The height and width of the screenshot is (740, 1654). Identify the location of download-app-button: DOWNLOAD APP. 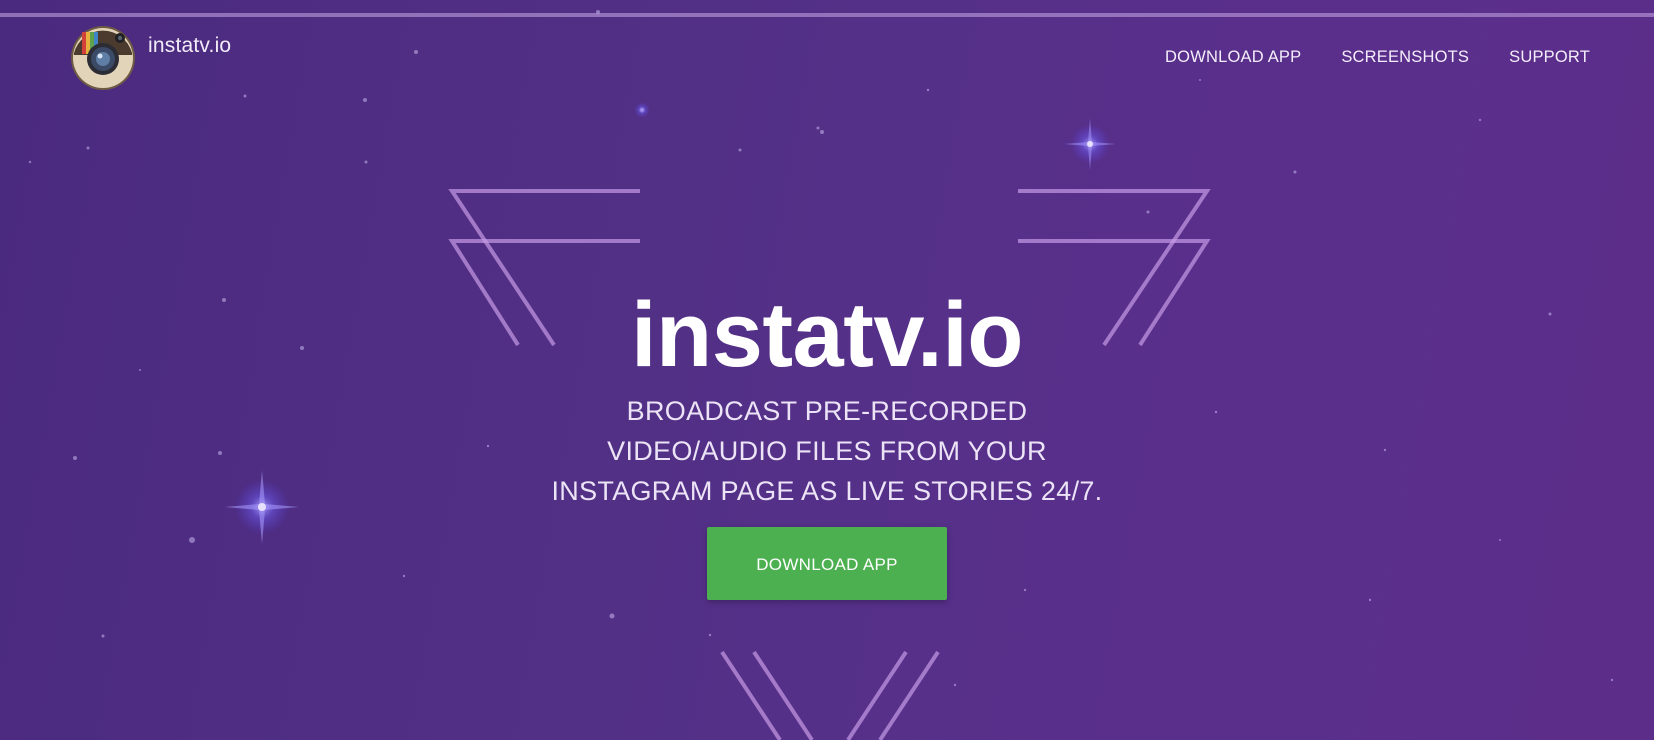
(827, 563).